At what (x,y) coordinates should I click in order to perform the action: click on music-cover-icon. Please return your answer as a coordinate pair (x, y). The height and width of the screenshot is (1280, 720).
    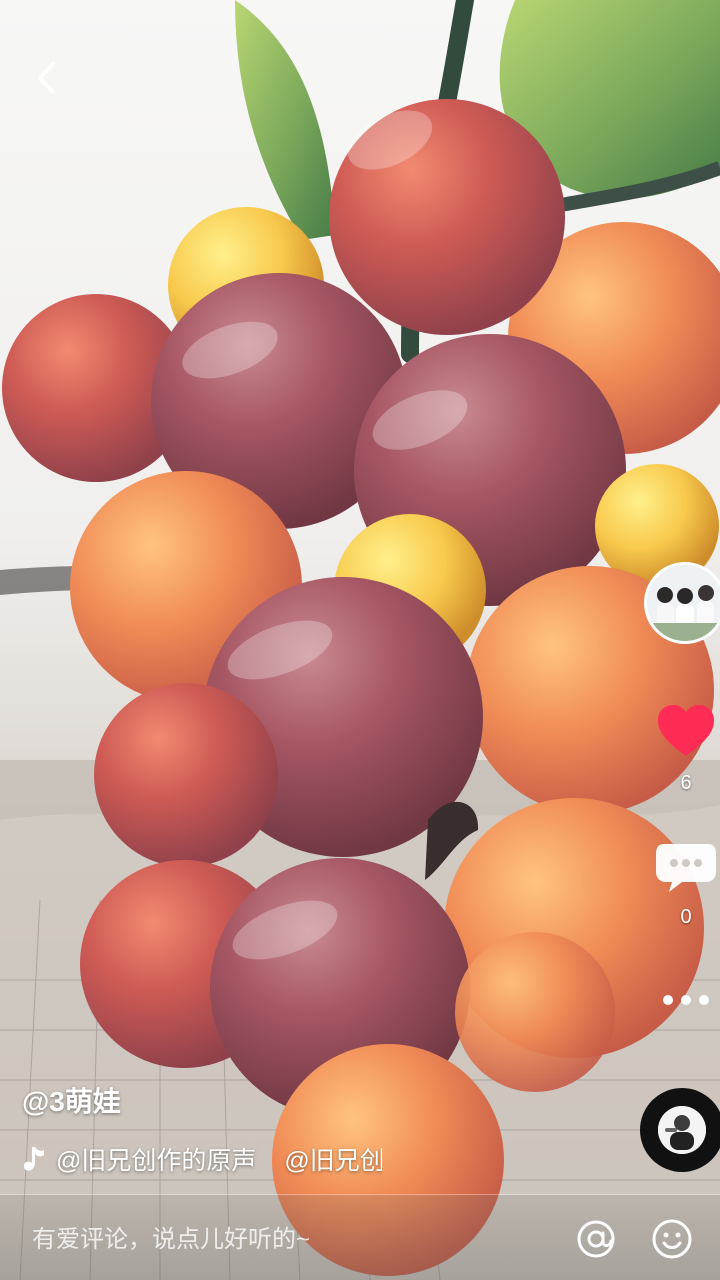
    Looking at the image, I should click on (682, 1130).